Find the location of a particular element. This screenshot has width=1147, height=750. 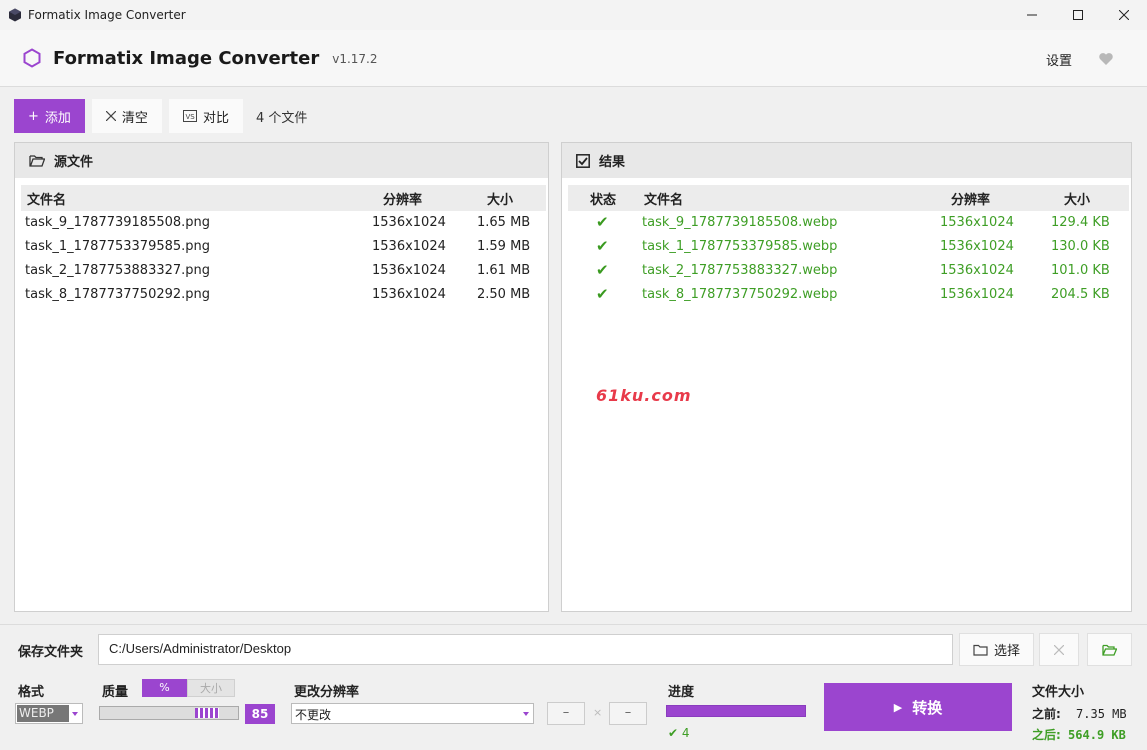

vs-icon: VS is located at coordinates (189, 116).